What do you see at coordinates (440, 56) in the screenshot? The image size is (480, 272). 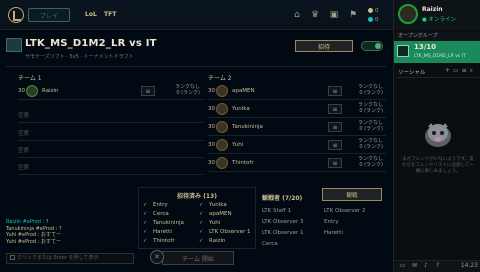 I see `group-subtitle: LTK_MS_D1M2_LR vs IT` at bounding box center [440, 56].